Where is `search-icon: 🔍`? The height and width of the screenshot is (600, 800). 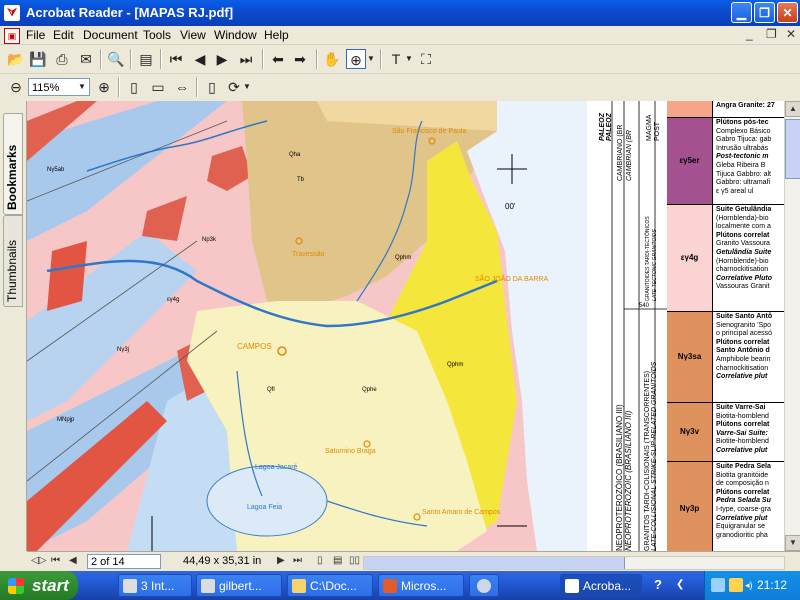
search-icon: 🔍 is located at coordinates (116, 59).